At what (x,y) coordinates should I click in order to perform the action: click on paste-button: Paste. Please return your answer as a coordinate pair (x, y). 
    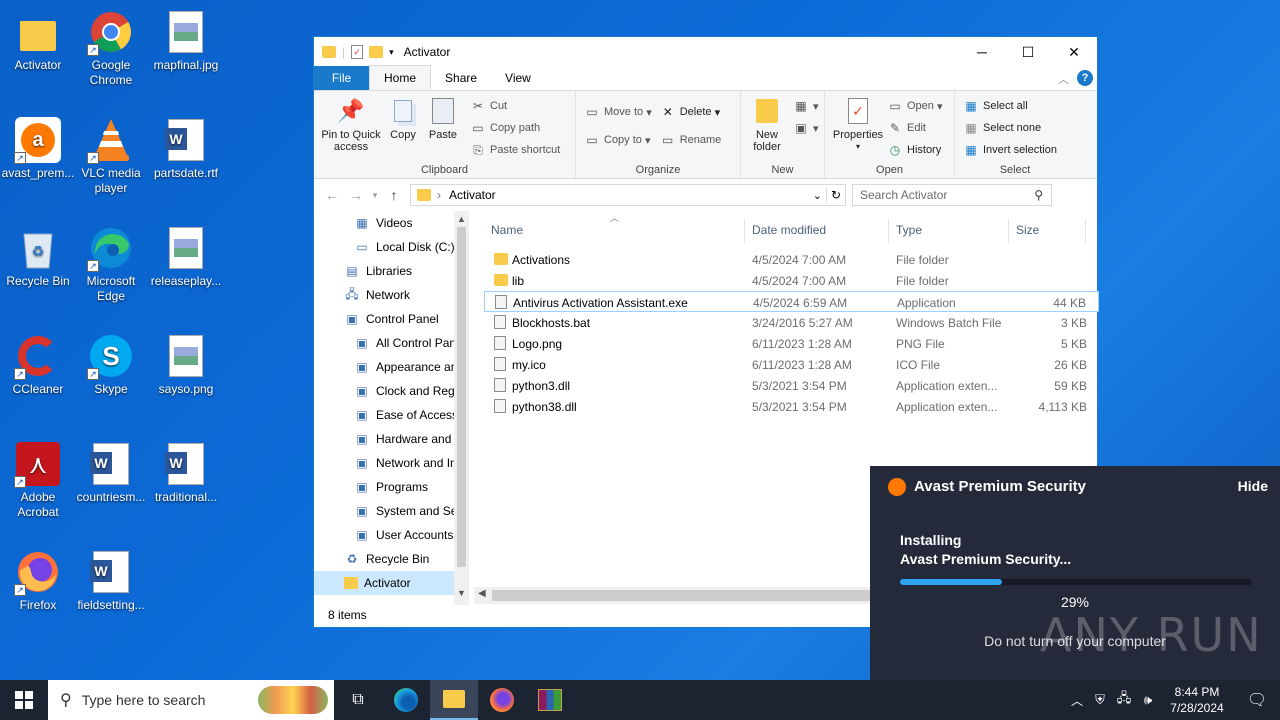
    Looking at the image, I should click on (443, 118).